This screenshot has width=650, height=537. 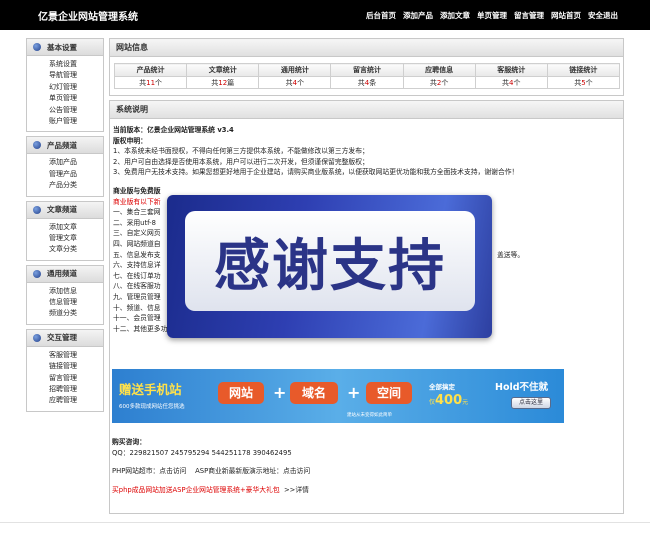 What do you see at coordinates (366, 110) in the screenshot?
I see `system-info-title: 系统说明` at bounding box center [366, 110].